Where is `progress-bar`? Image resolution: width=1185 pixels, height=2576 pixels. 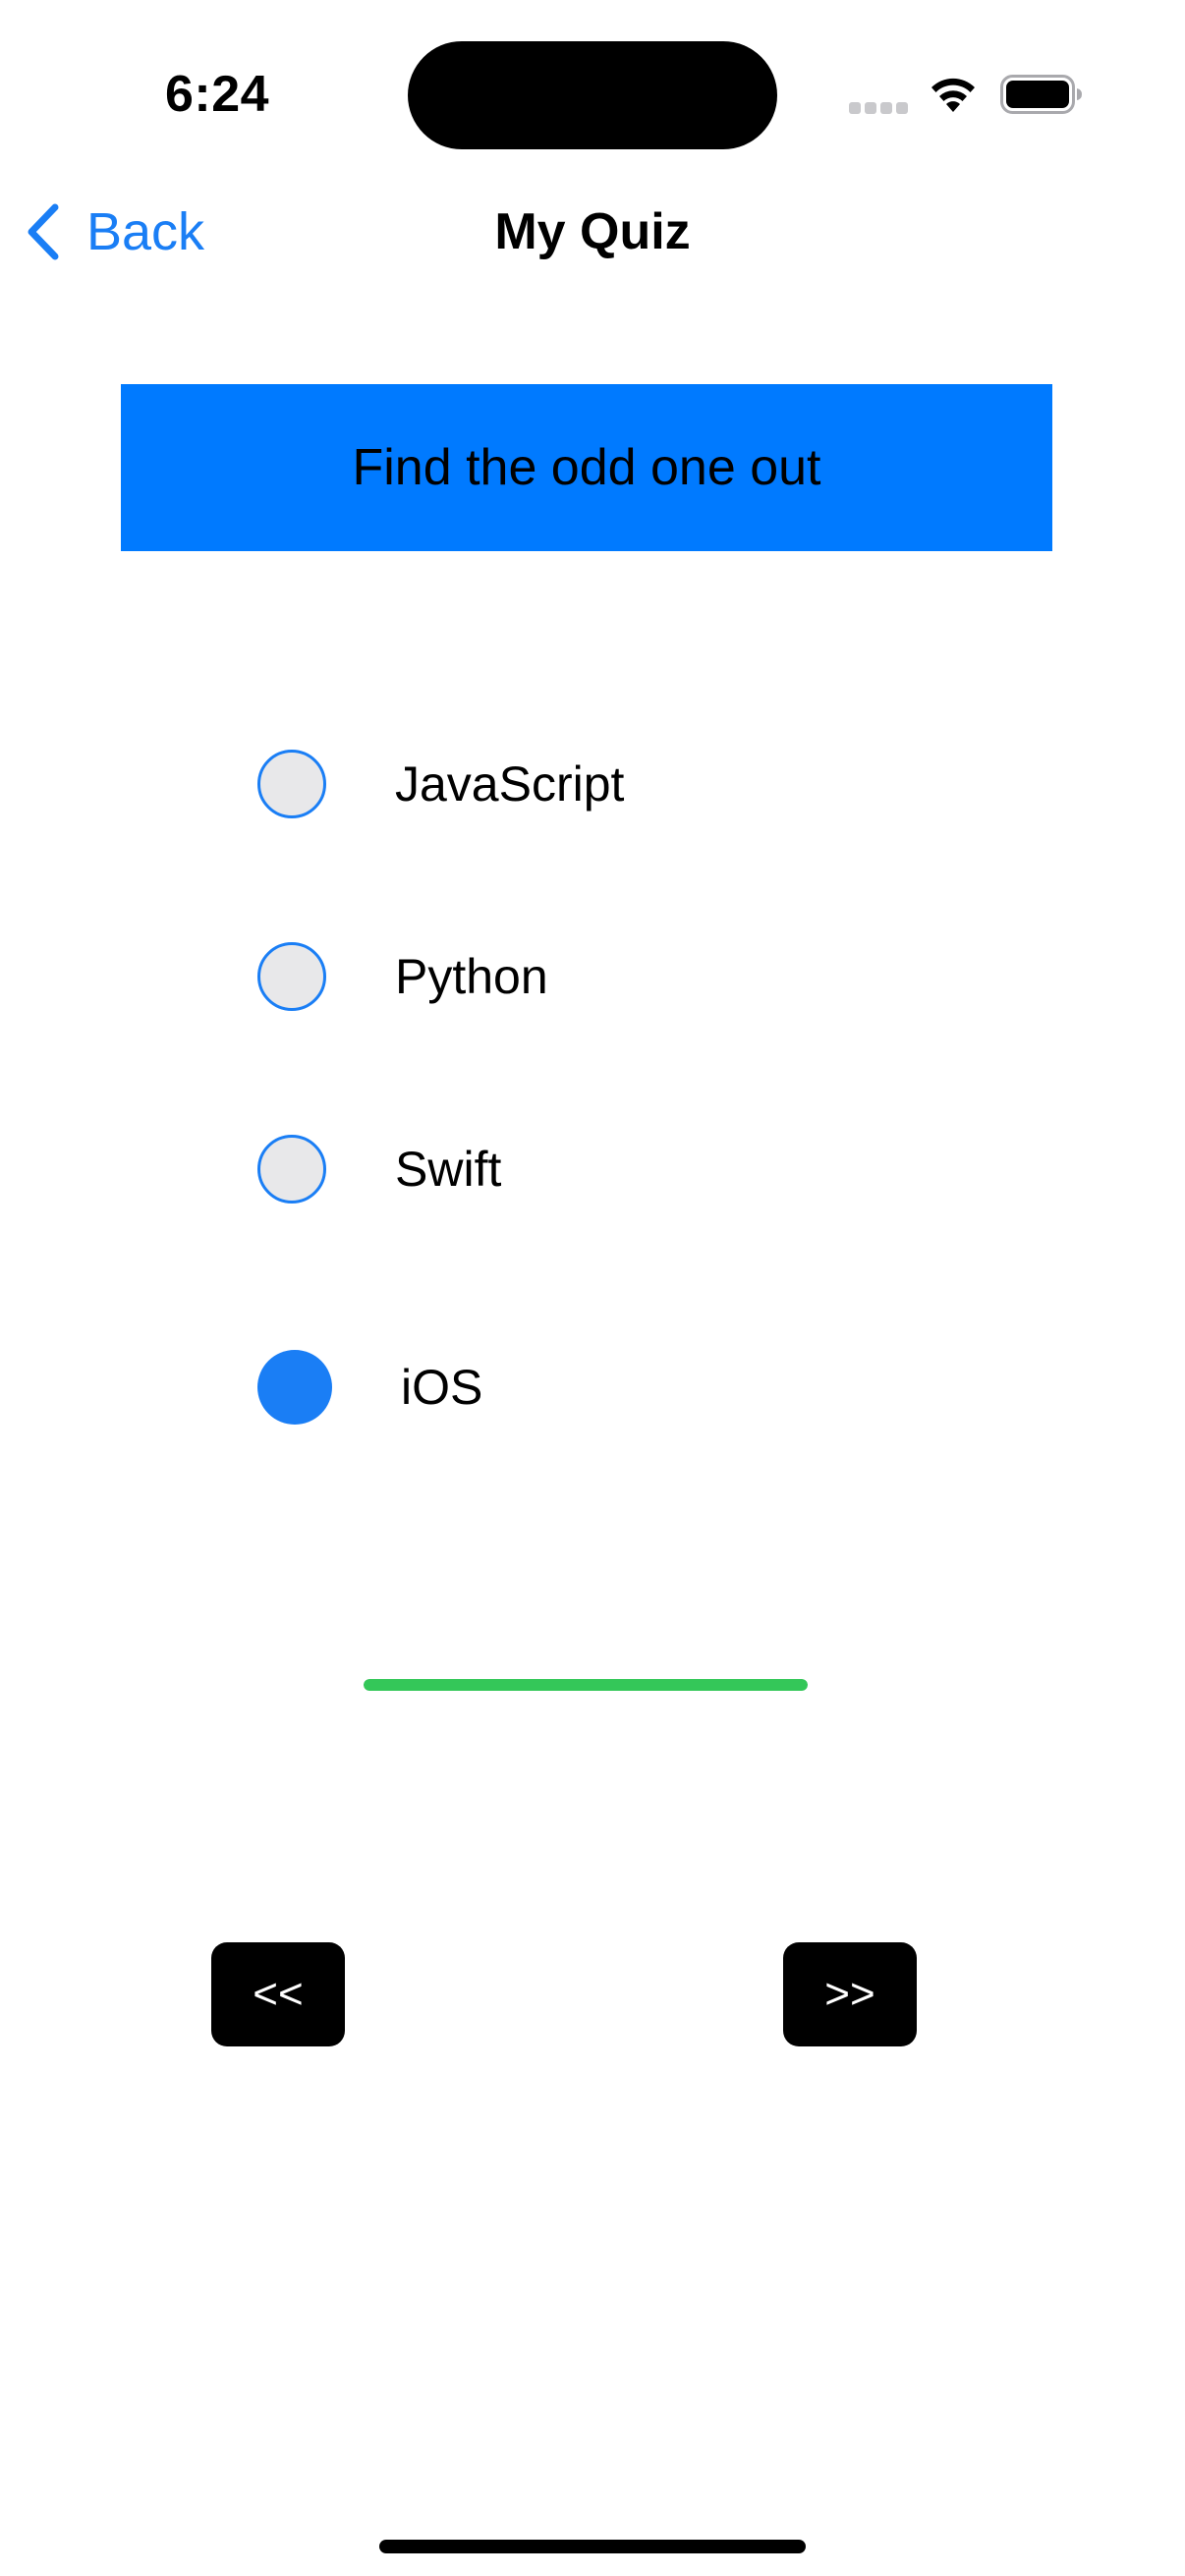 progress-bar is located at coordinates (586, 1685).